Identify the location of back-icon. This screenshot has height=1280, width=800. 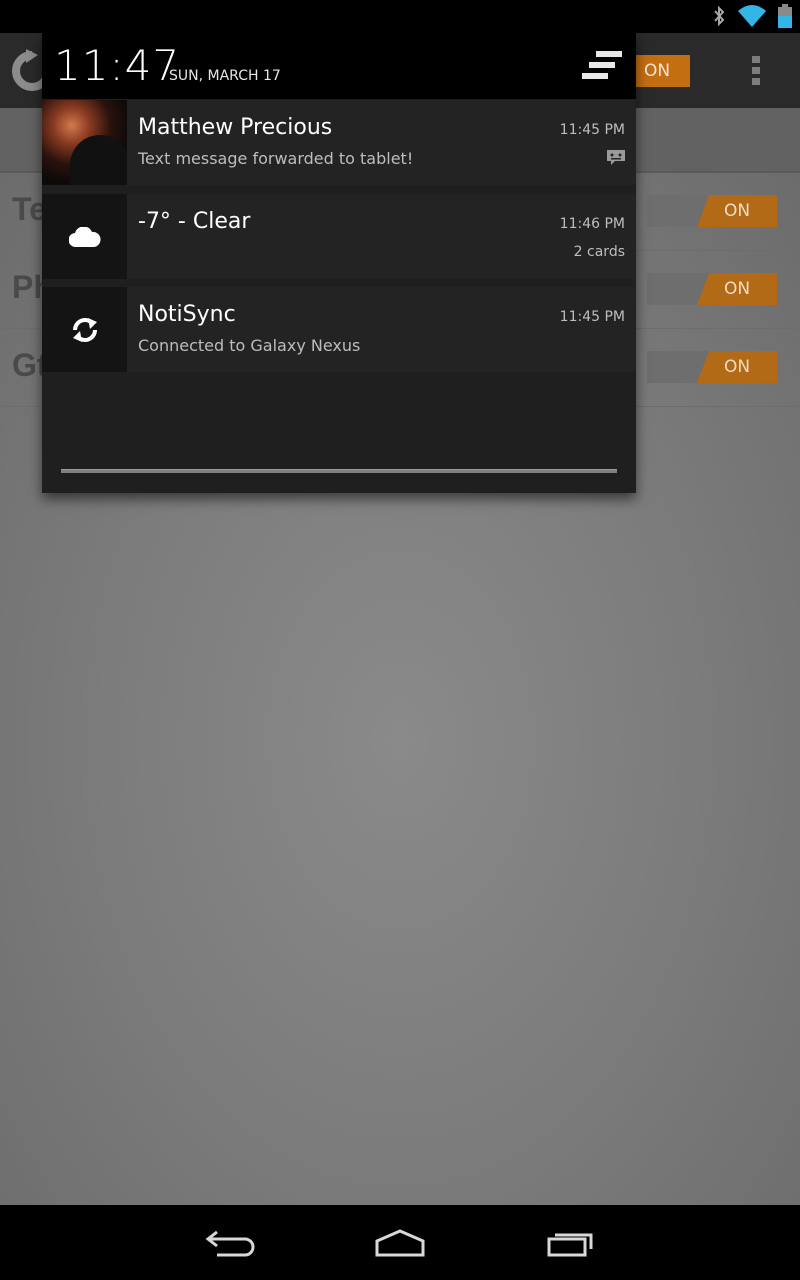
(230, 1245).